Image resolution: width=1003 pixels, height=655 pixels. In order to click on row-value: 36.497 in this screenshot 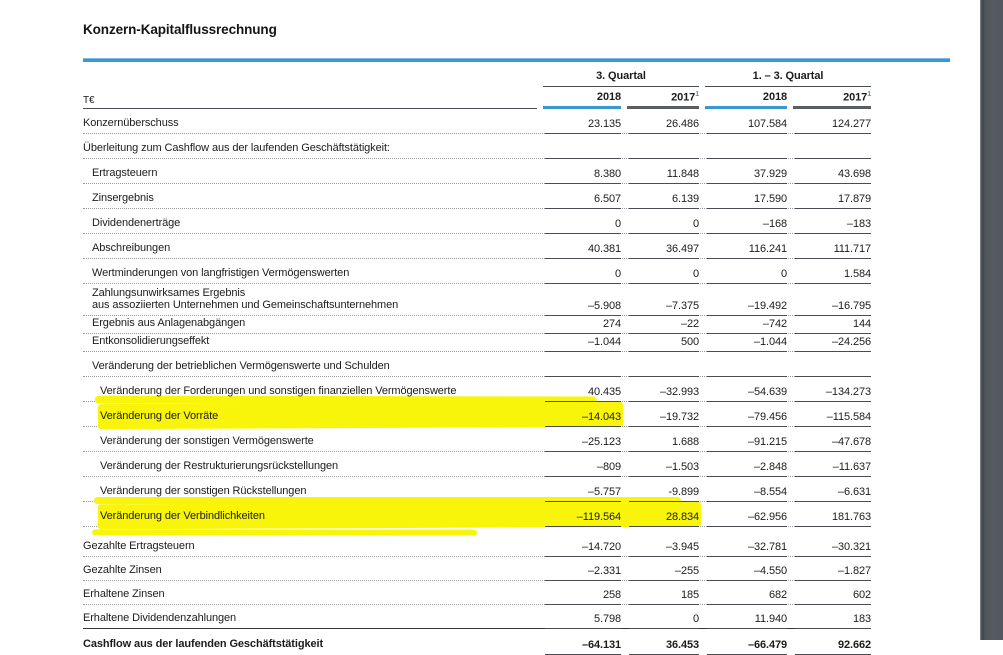, I will do `click(660, 246)`.